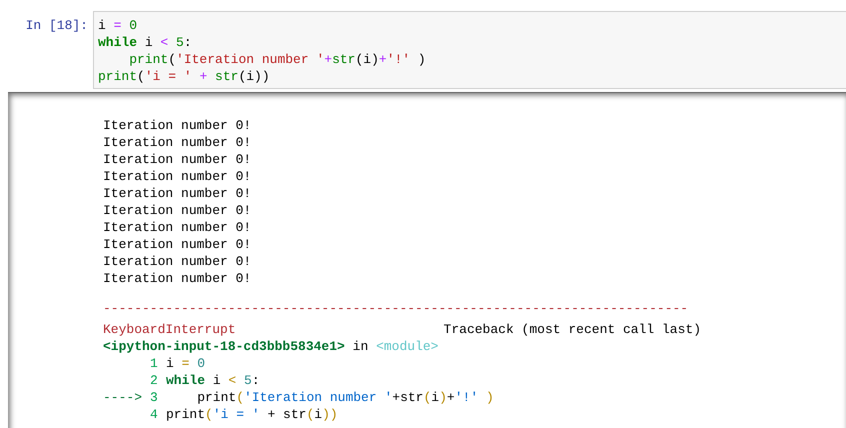 The width and height of the screenshot is (846, 428). What do you see at coordinates (395, 308) in the screenshot?
I see `traceback-rule: ---------------------------------------------------------------------------` at bounding box center [395, 308].